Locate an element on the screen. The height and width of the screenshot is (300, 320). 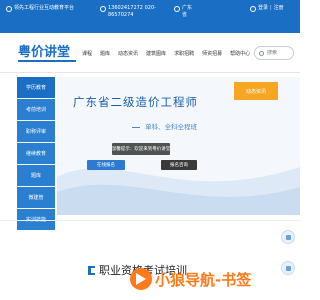
contact-phone: 13602417272 020-86570274 is located at coordinates (135, 11).